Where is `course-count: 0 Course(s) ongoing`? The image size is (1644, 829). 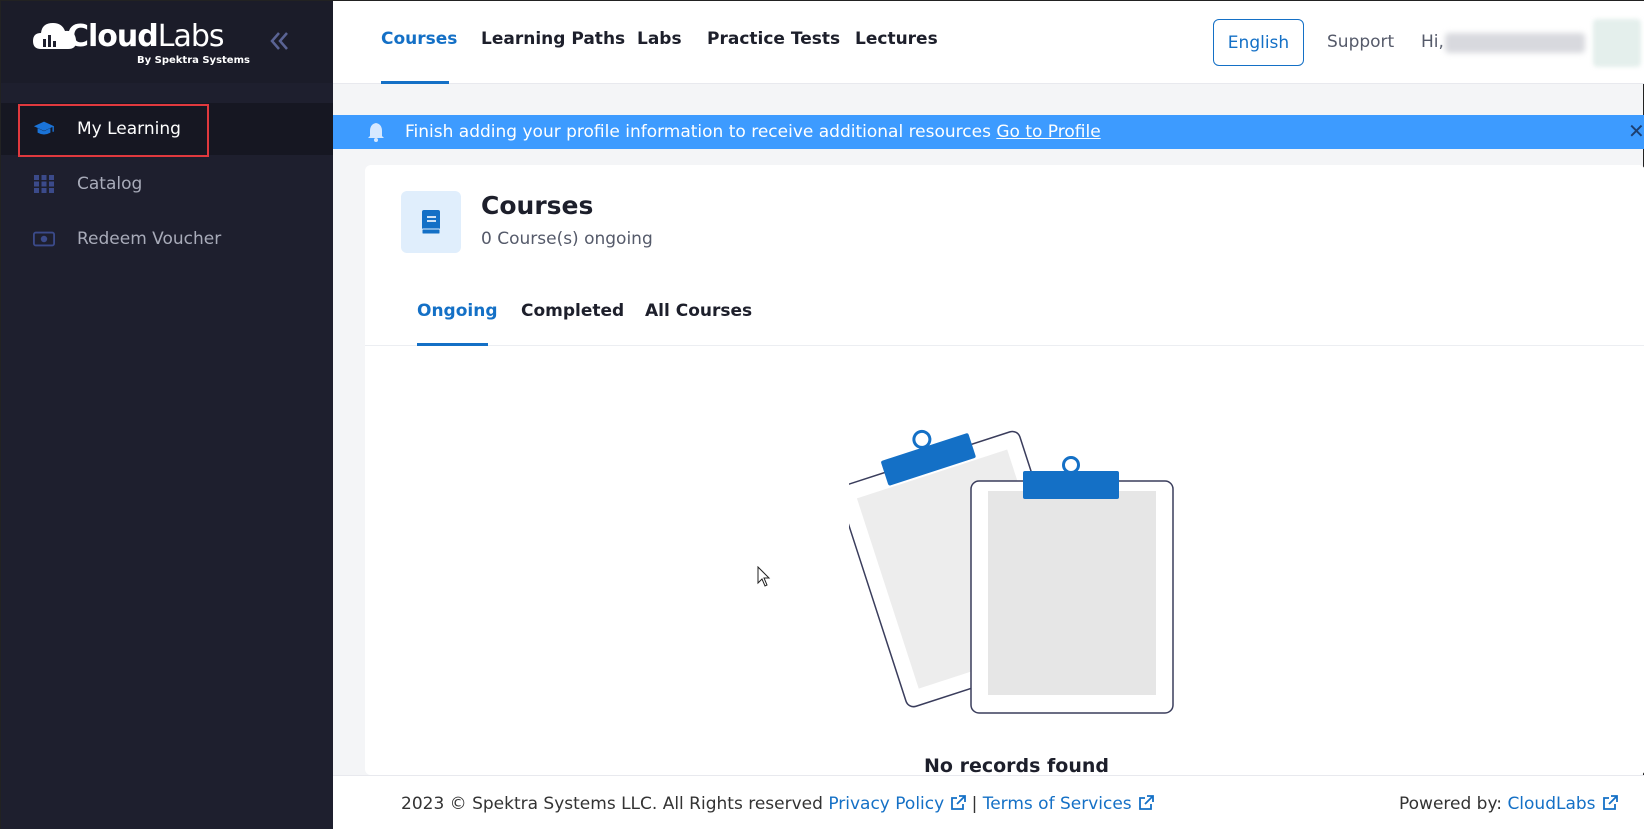
course-count: 0 Course(s) ongoing is located at coordinates (567, 239).